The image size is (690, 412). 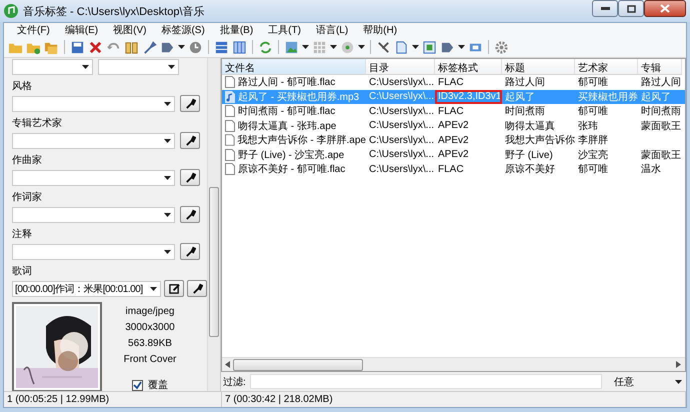 What do you see at coordinates (291, 47) in the screenshot?
I see `image-icon` at bounding box center [291, 47].